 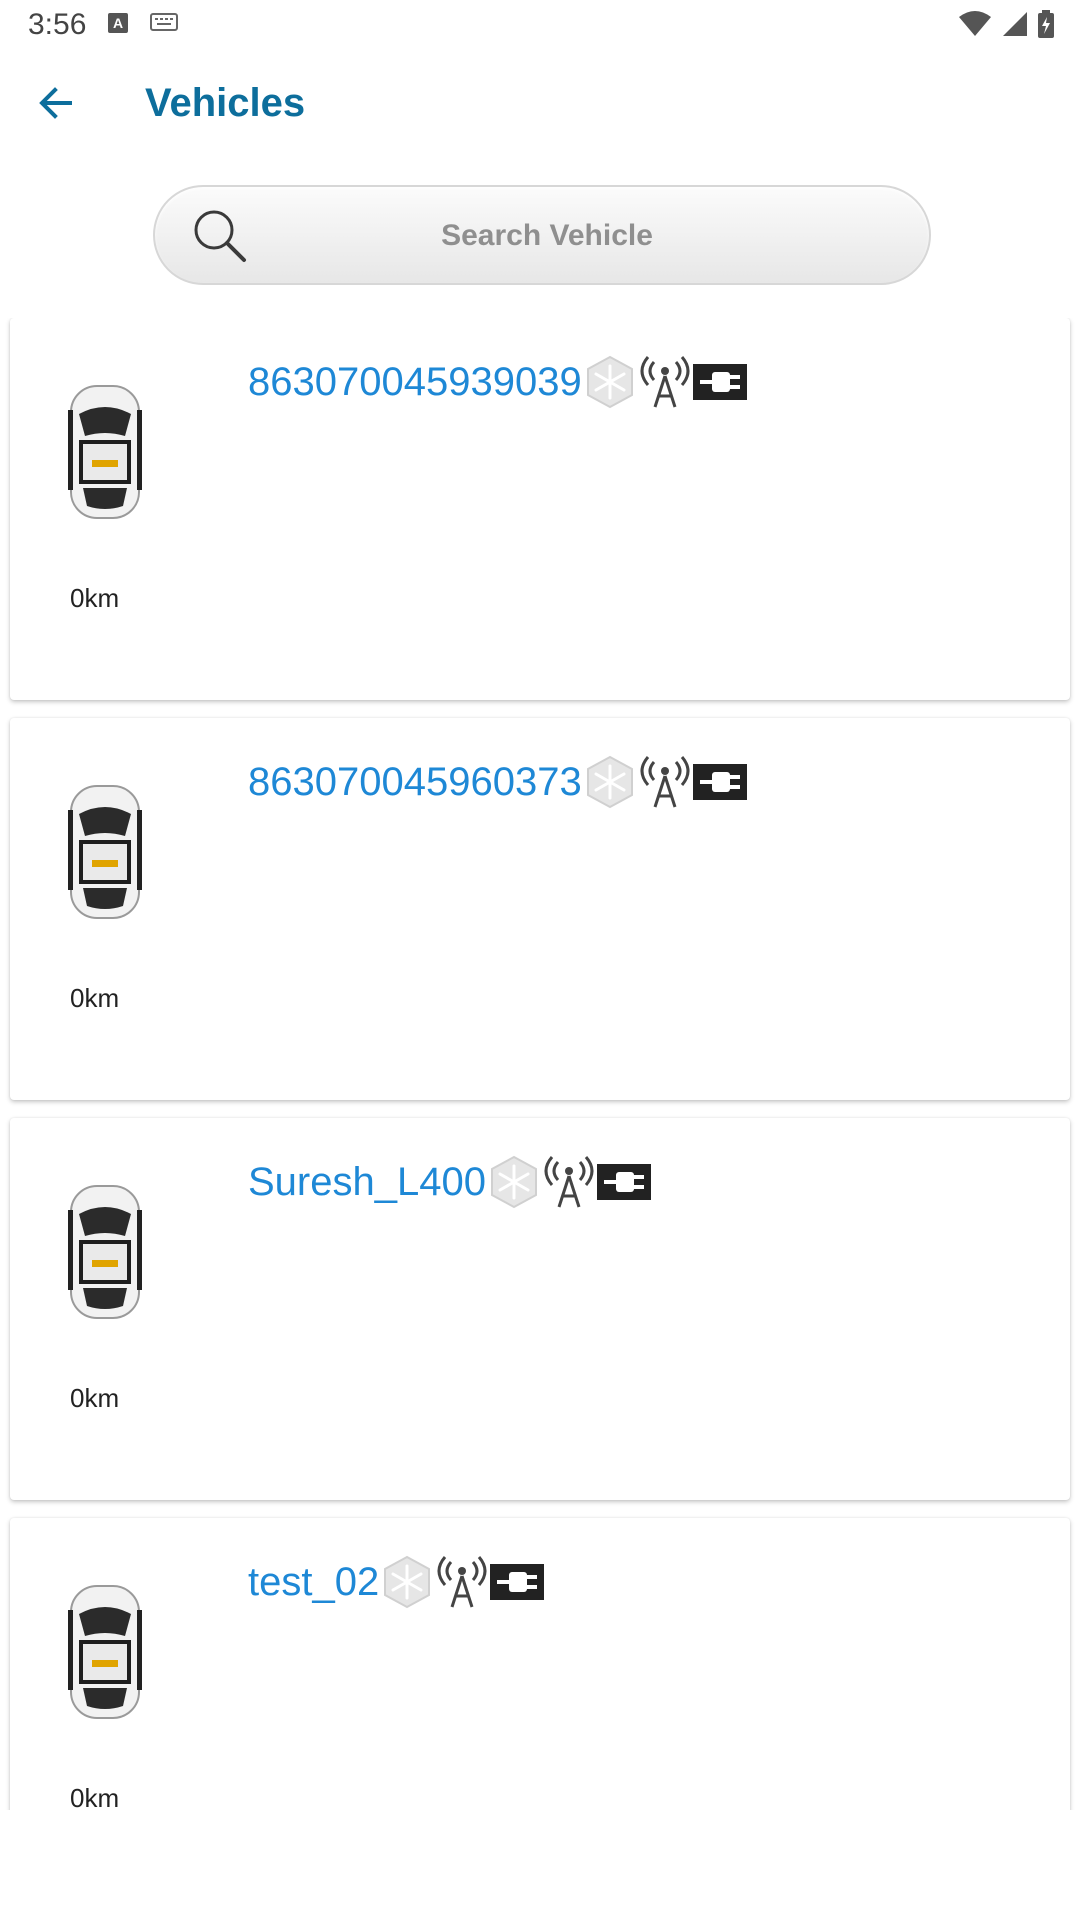 I want to click on signal-icon, so click(x=1015, y=24).